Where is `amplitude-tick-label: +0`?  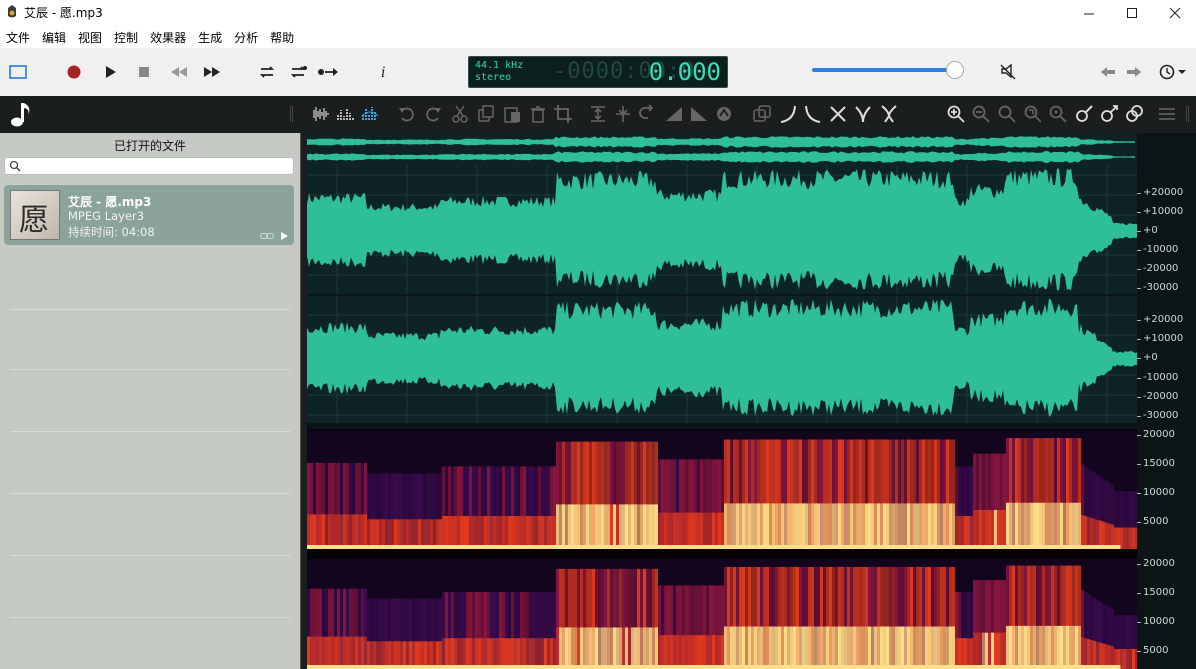
amplitude-tick-label: +0 is located at coordinates (1150, 230).